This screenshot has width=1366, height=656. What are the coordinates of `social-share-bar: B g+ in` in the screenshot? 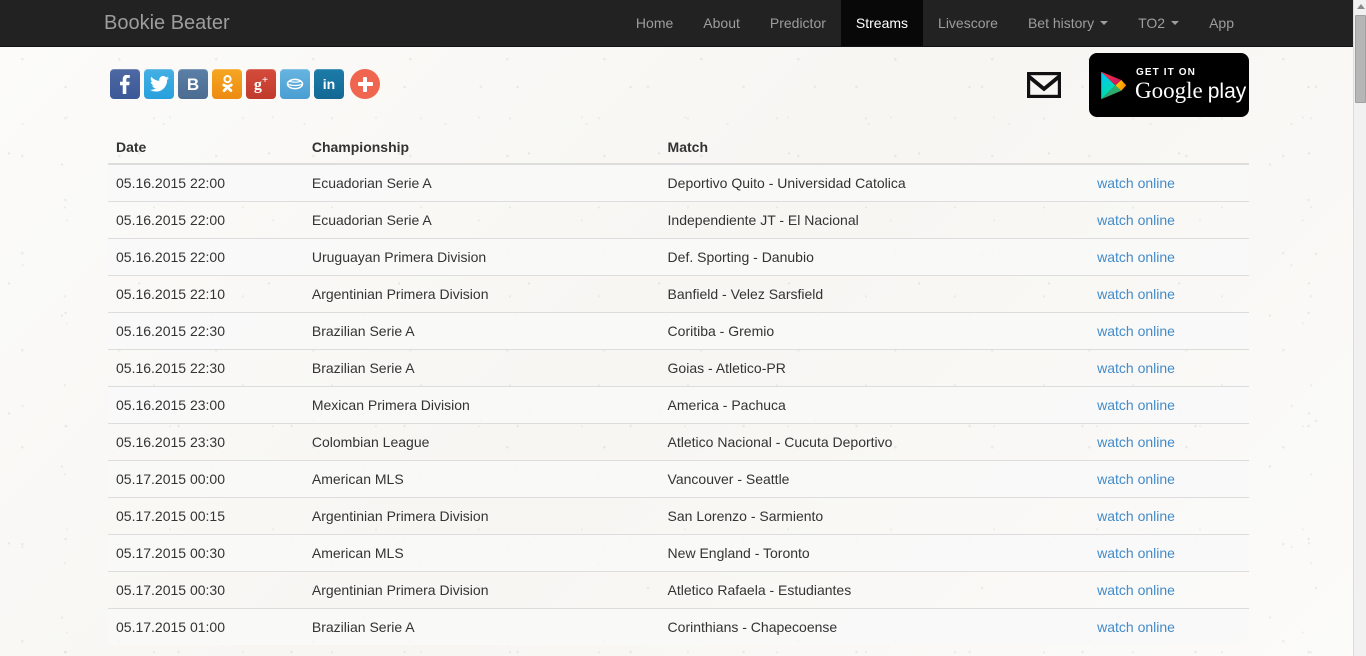 It's located at (245, 84).